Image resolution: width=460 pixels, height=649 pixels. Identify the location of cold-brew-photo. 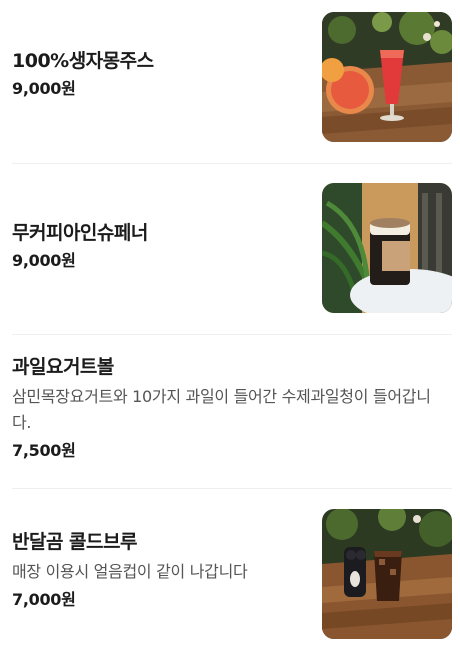
(387, 574).